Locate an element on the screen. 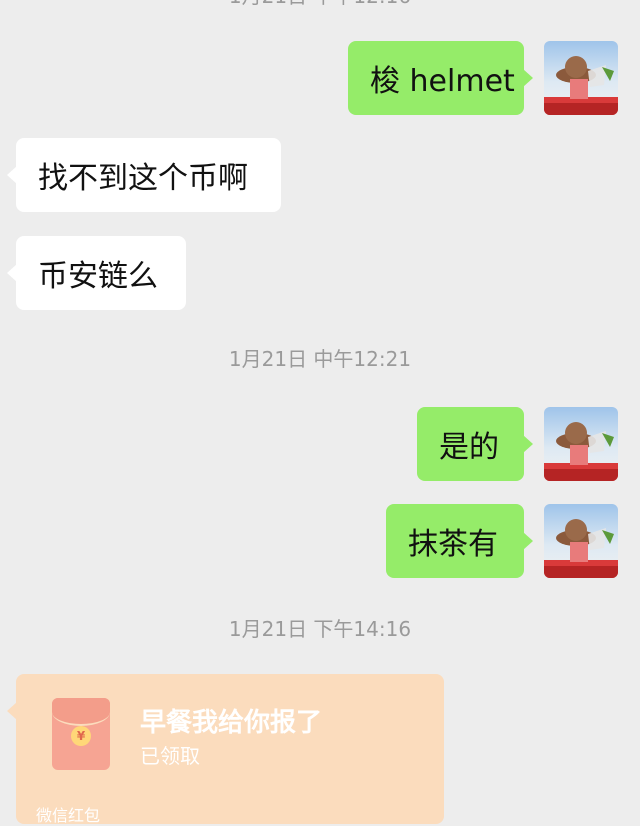 The width and height of the screenshot is (640, 826). red-packet-flap is located at coordinates (81, 712).